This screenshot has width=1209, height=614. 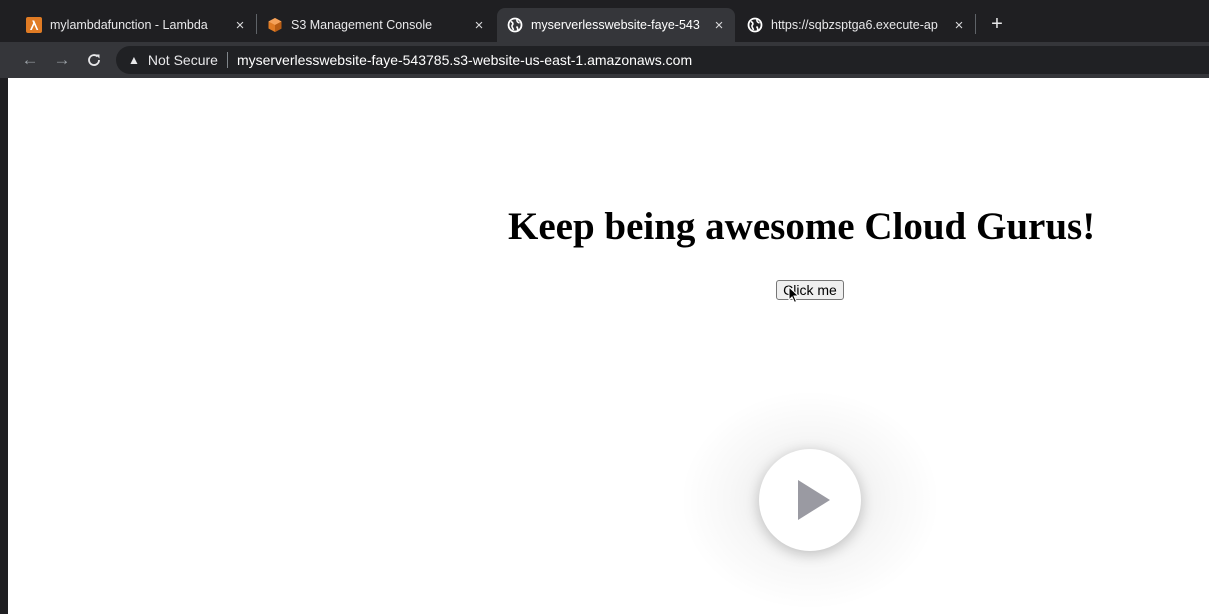 What do you see at coordinates (30, 60) in the screenshot?
I see `back-button: ←` at bounding box center [30, 60].